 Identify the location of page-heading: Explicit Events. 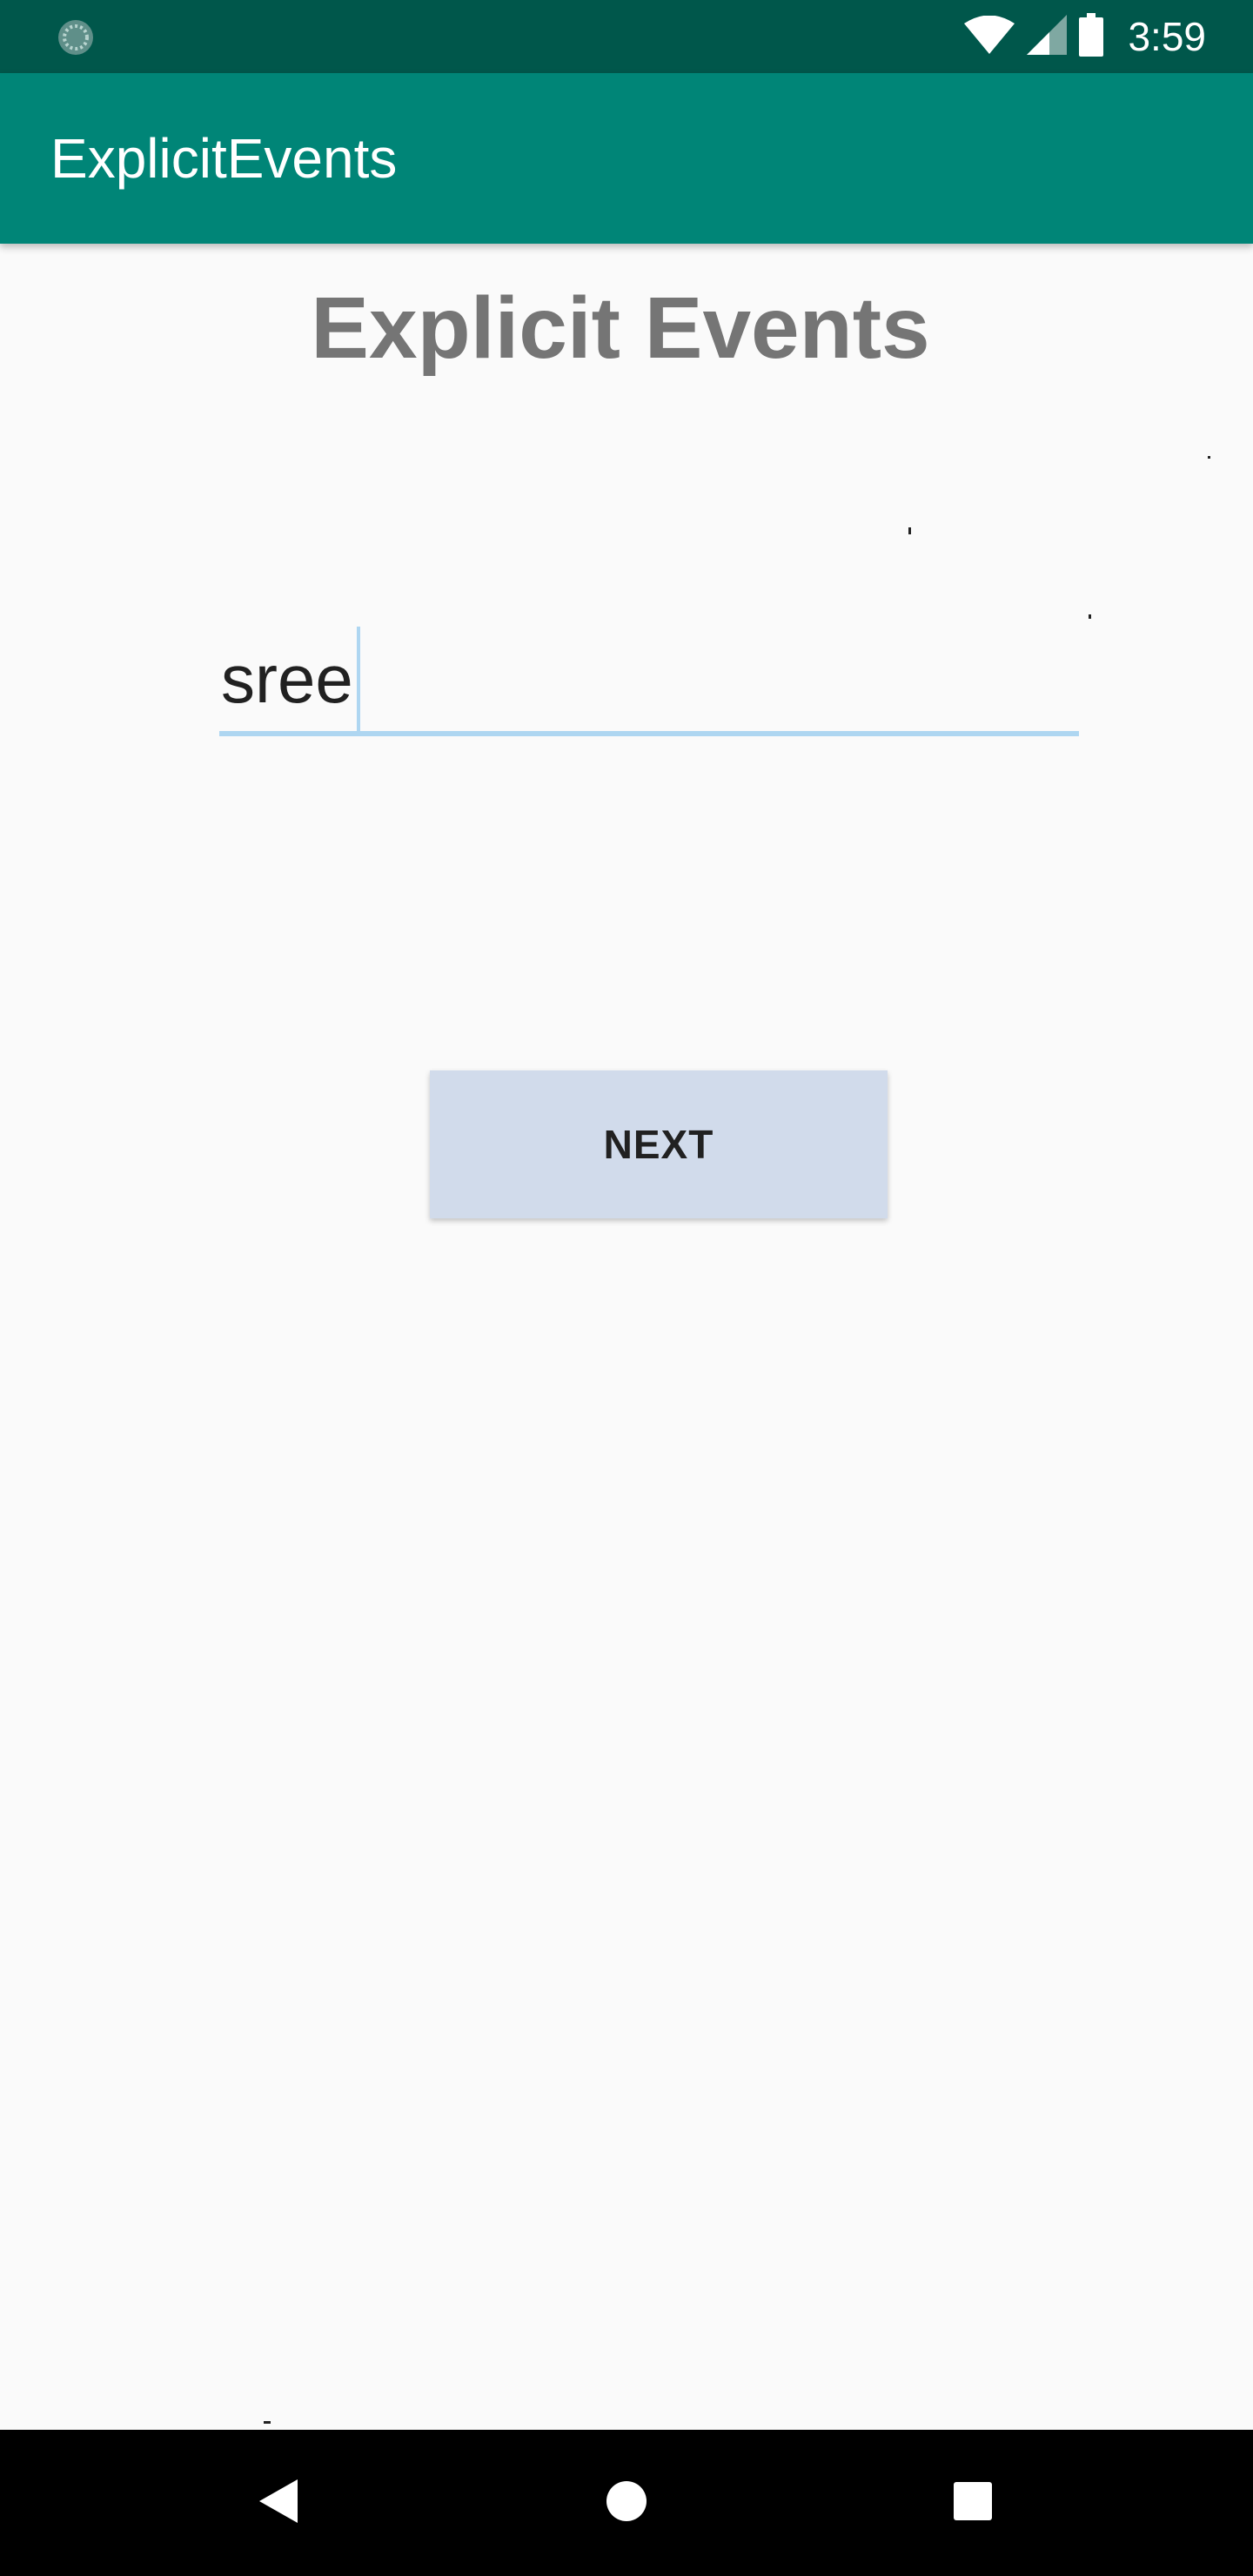
(621, 328).